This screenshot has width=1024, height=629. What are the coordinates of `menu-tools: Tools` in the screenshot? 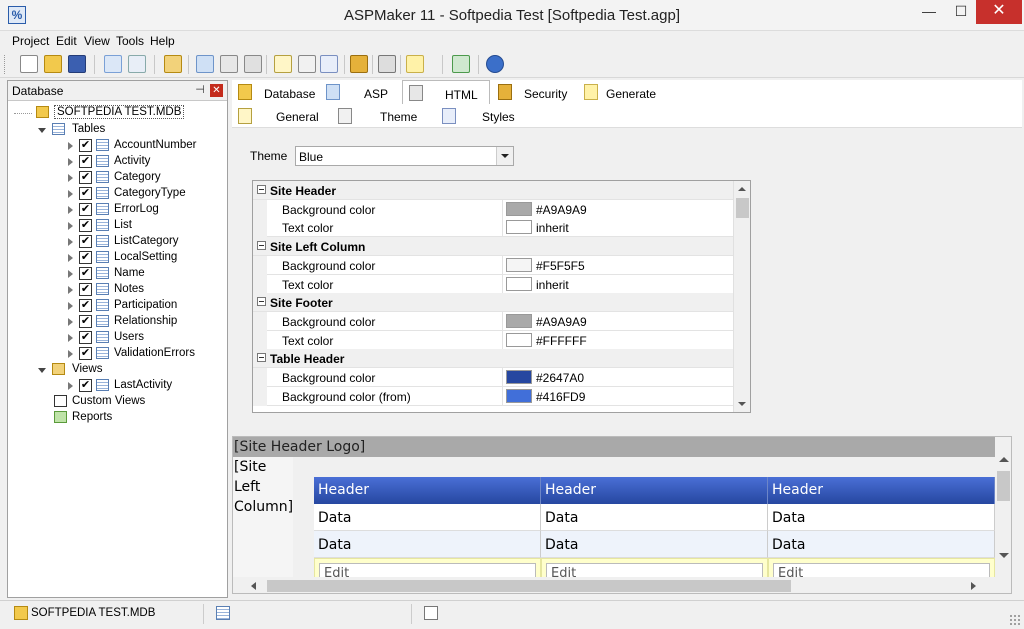 It's located at (130, 41).